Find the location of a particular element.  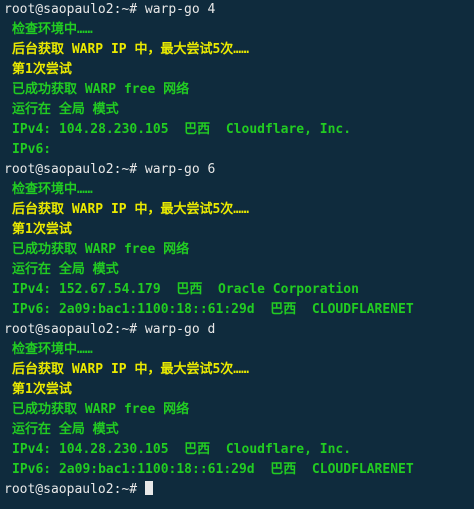

prompt-line: root@saopaulo2:~# warp-go d is located at coordinates (110, 329).